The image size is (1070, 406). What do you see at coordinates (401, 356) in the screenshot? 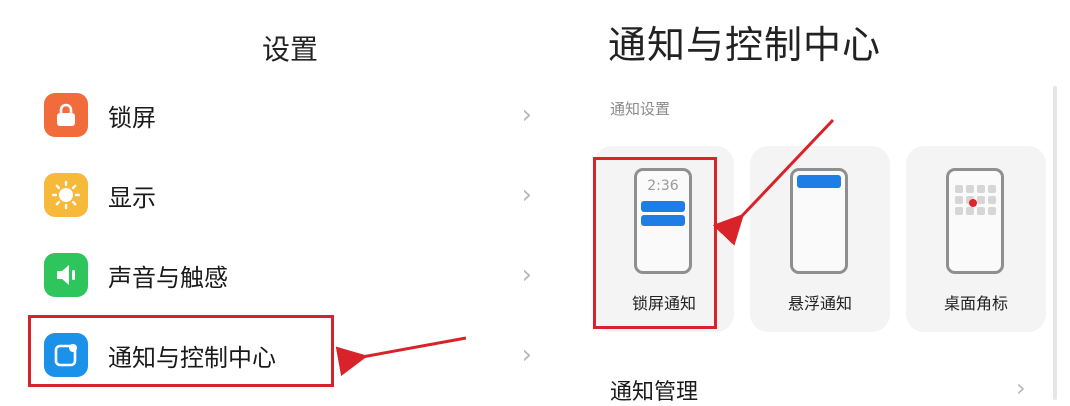
I see `arrow-annotation-left` at bounding box center [401, 356].